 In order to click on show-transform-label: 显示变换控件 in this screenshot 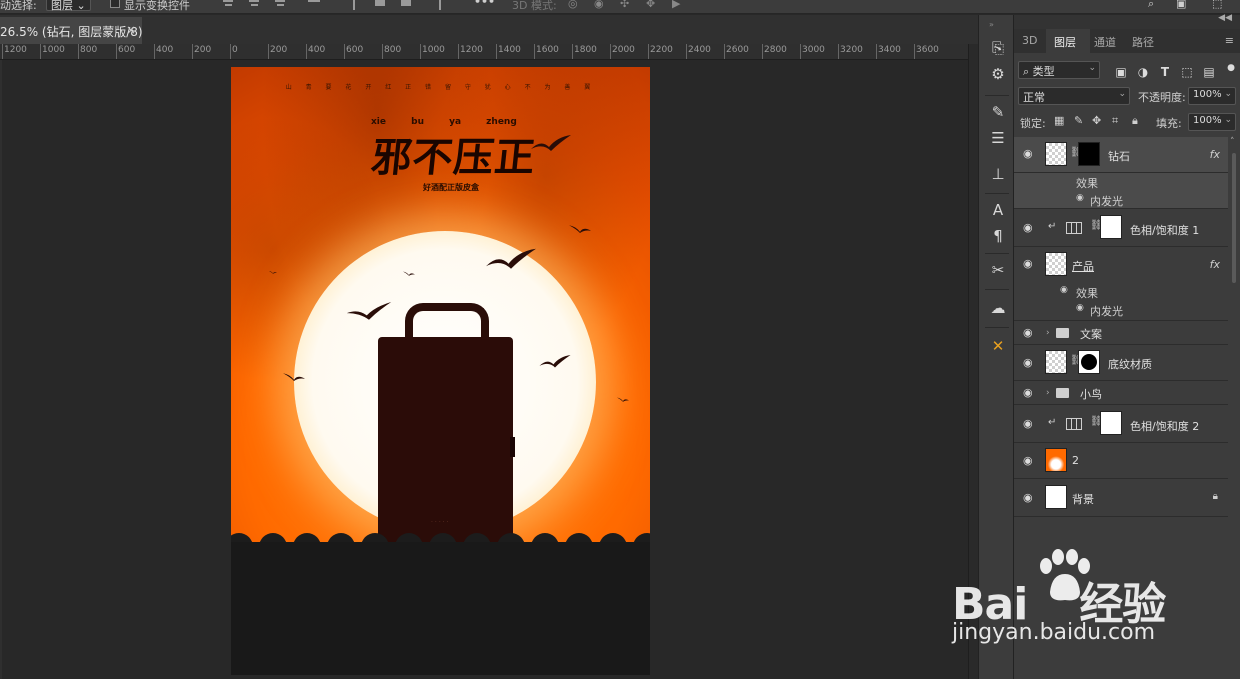, I will do `click(157, 6)`.